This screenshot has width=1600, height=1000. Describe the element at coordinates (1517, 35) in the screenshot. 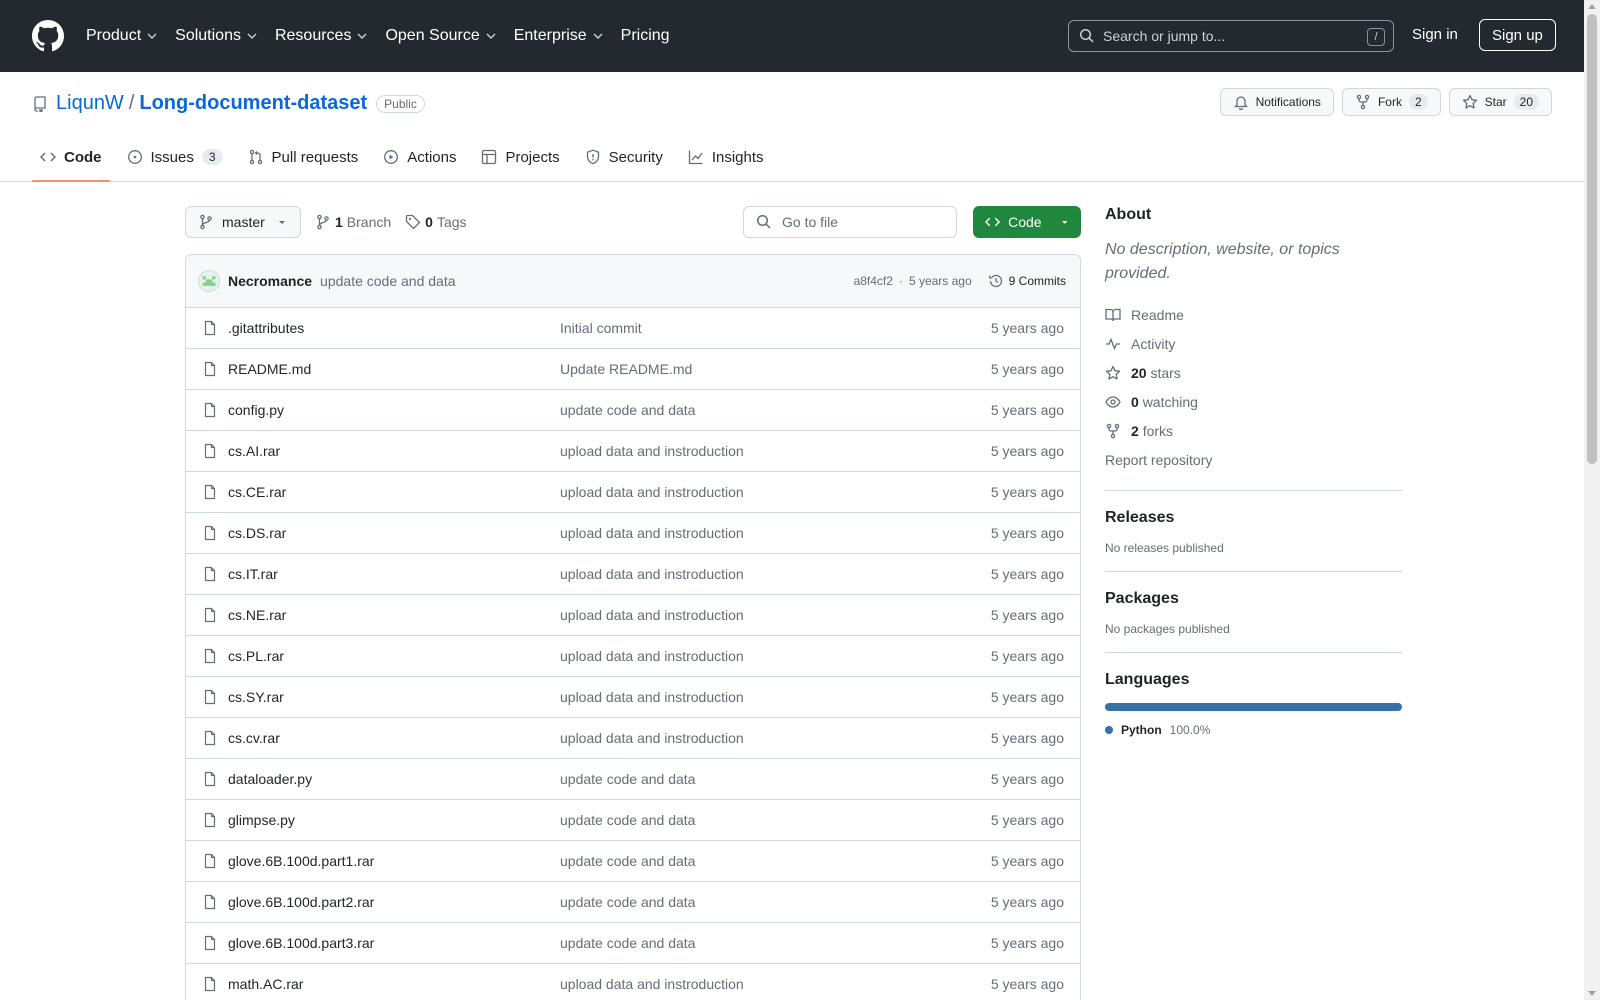

I see `sign-up-button: Sign up` at that location.